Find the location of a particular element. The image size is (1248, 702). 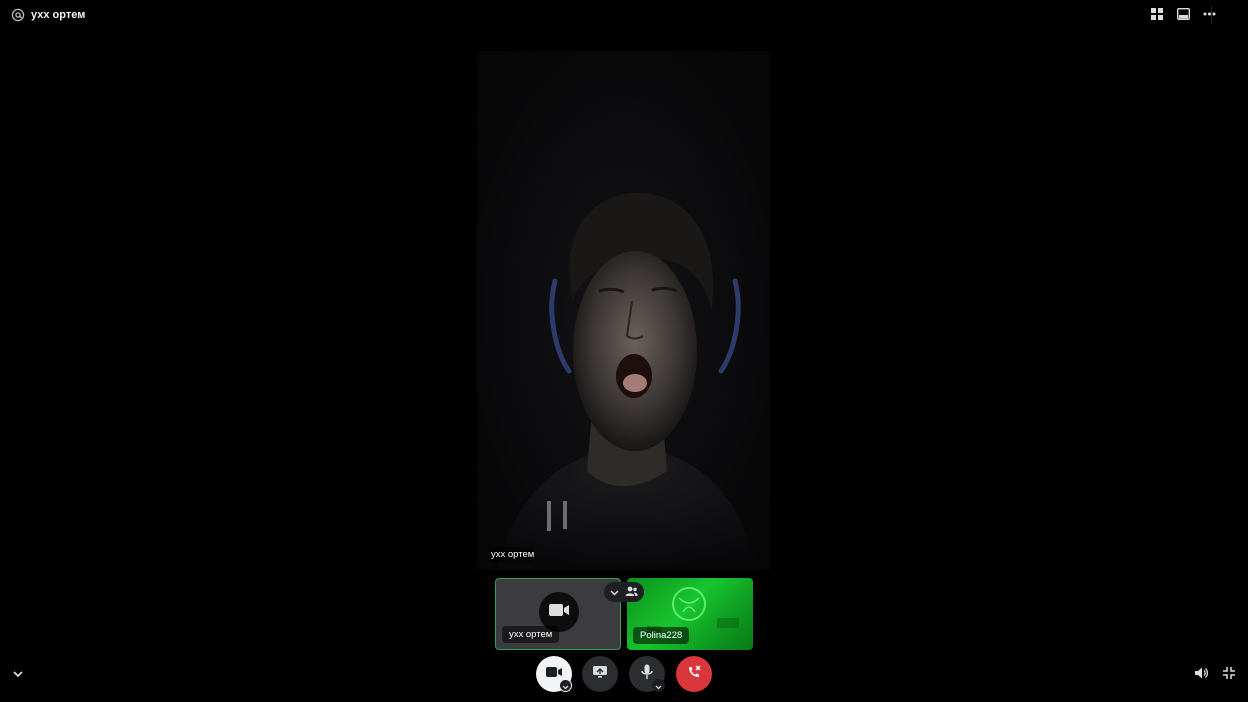

microphone-options-chevron is located at coordinates (658, 685).